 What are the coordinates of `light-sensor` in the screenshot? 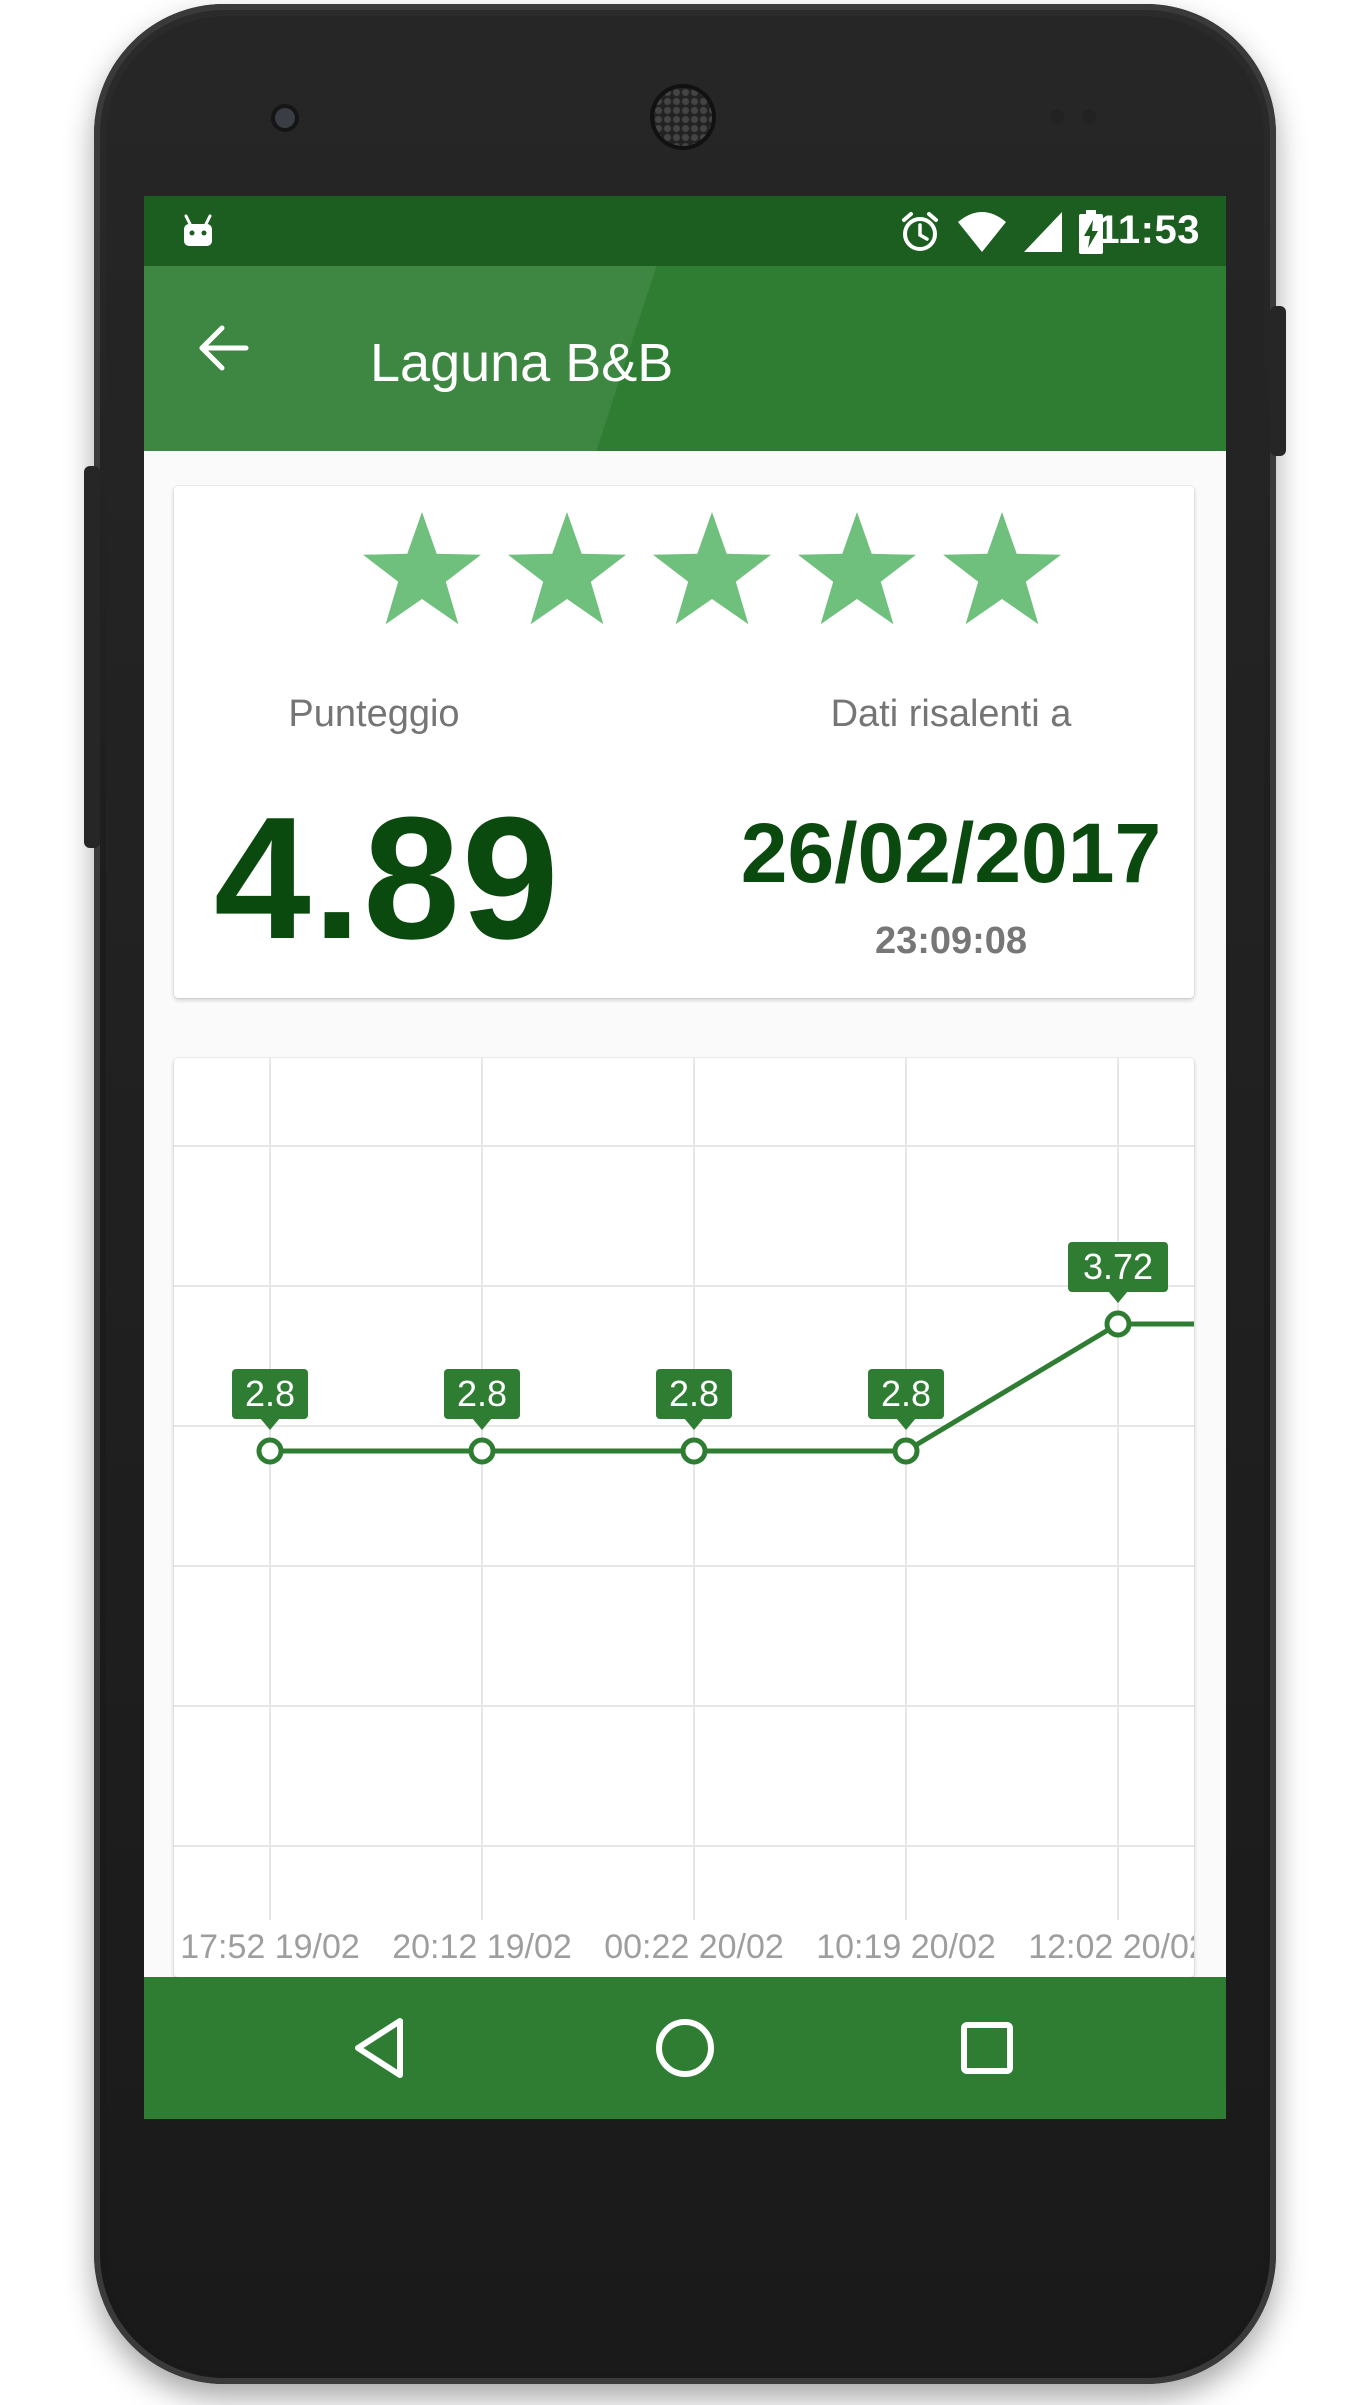 It's located at (1089, 117).